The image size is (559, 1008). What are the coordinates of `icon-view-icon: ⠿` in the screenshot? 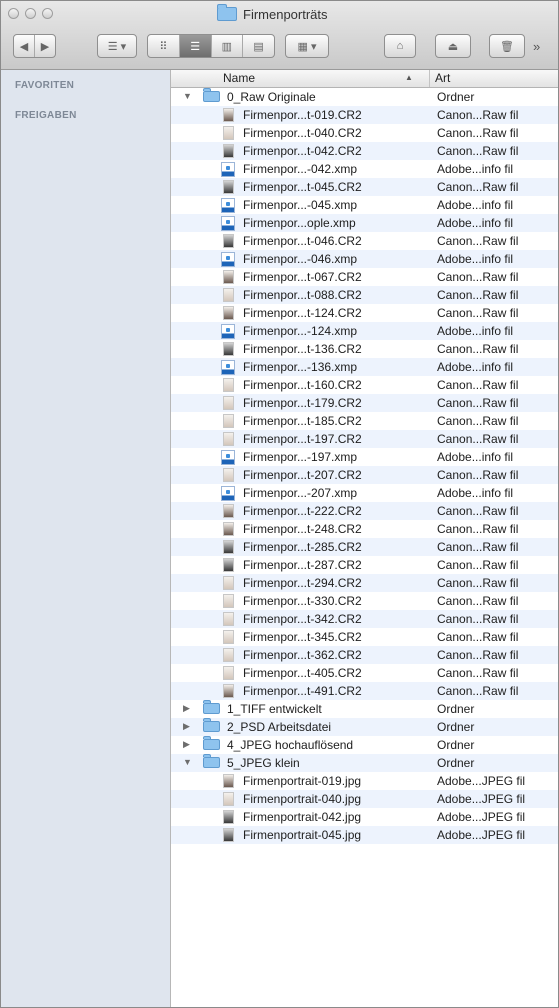 It's located at (164, 46).